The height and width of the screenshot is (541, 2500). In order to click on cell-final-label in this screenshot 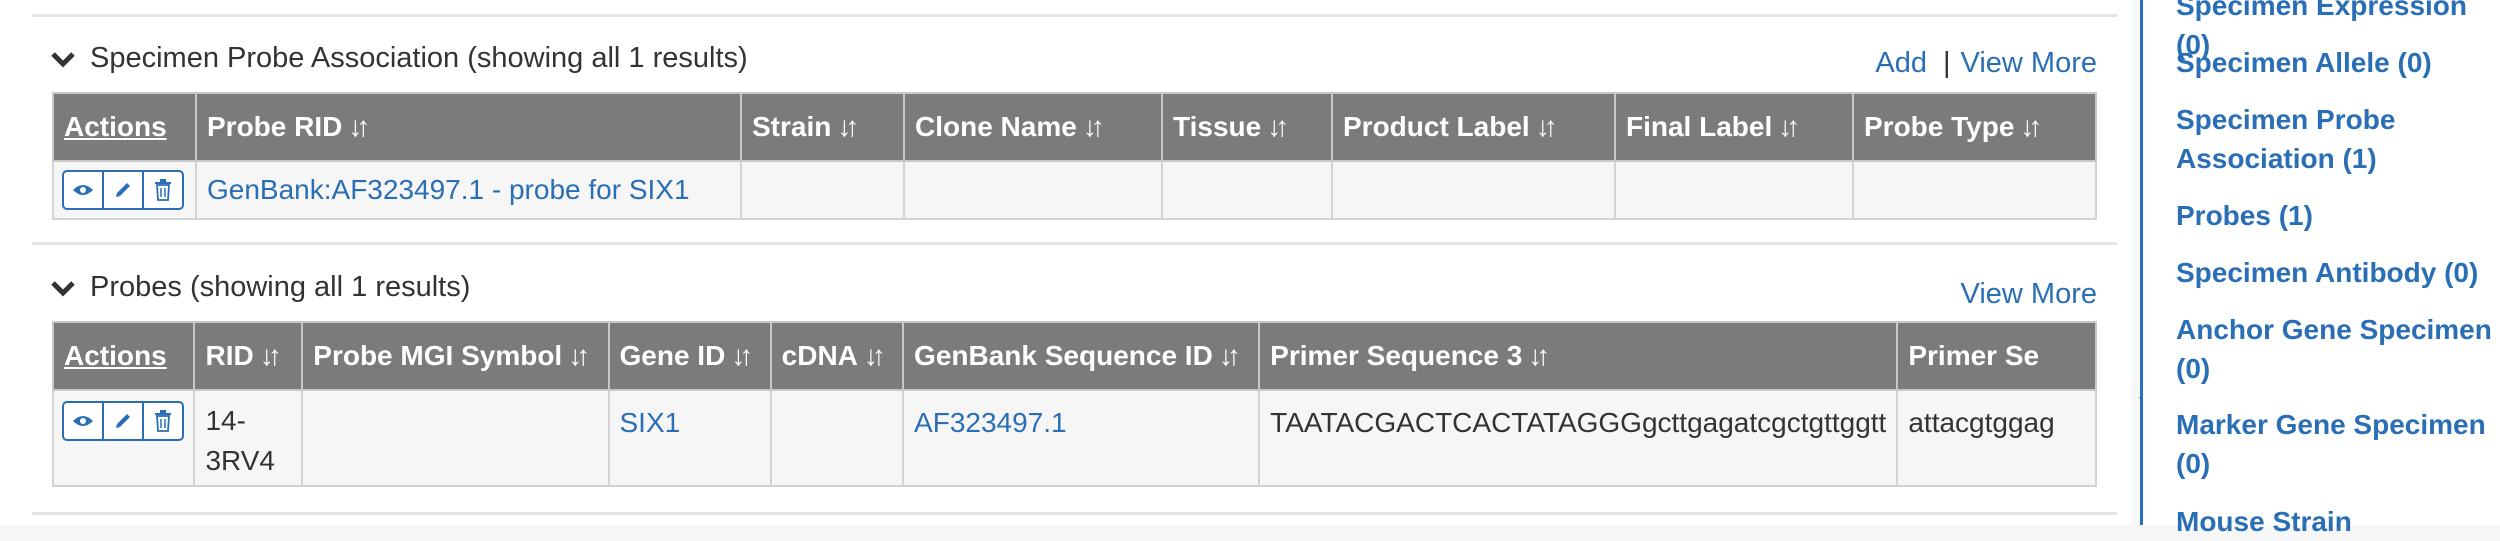, I will do `click(1734, 190)`.